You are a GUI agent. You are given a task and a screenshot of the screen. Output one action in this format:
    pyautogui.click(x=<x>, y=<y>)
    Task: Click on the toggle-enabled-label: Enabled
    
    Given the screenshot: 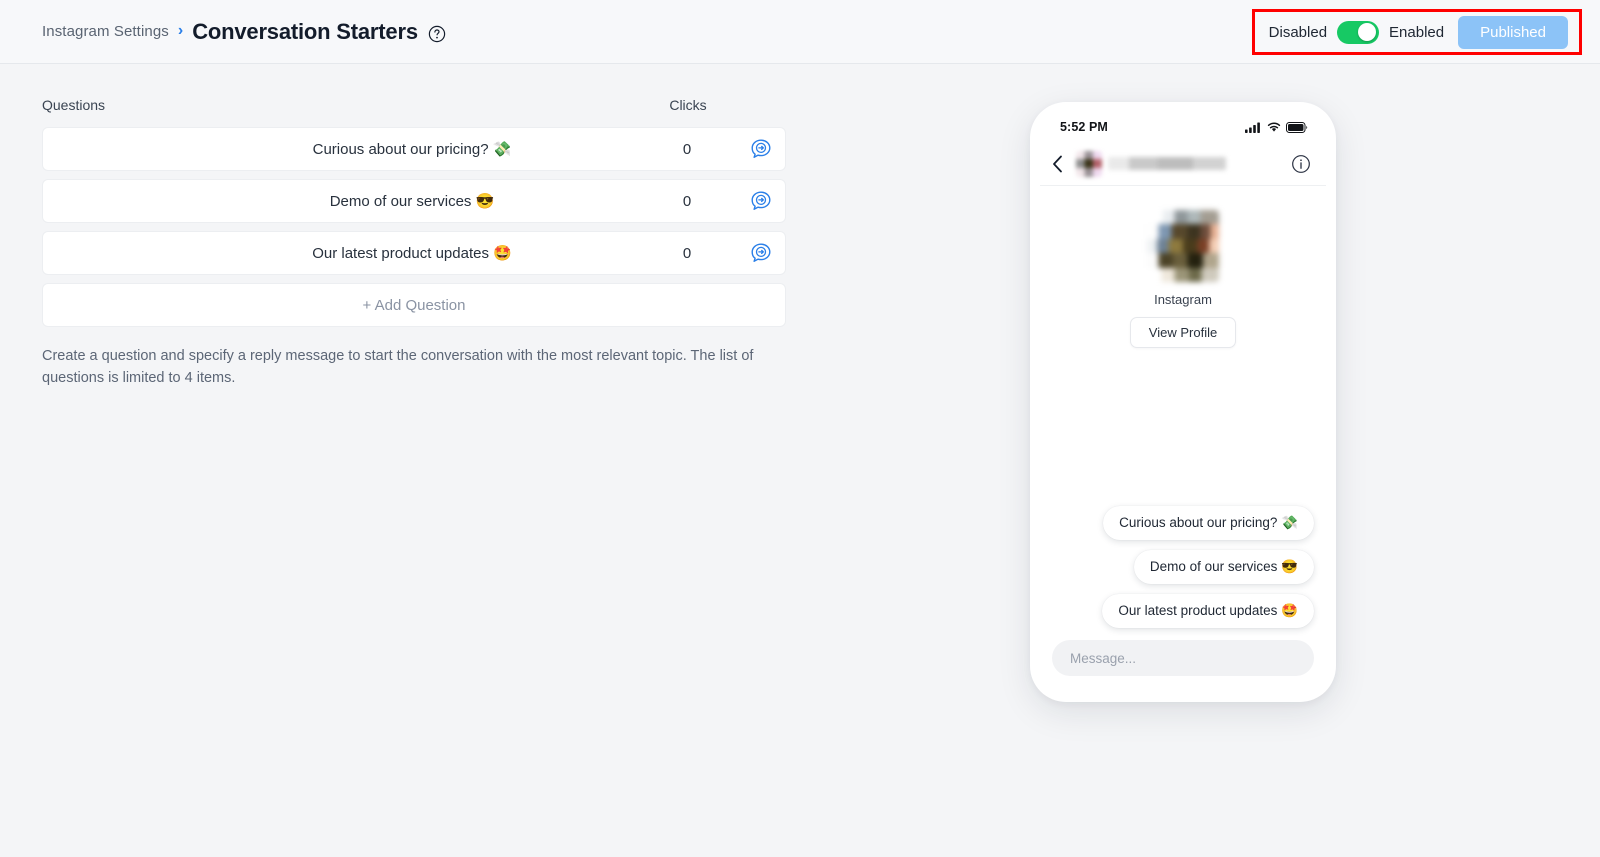 What is the action you would take?
    pyautogui.click(x=1417, y=32)
    